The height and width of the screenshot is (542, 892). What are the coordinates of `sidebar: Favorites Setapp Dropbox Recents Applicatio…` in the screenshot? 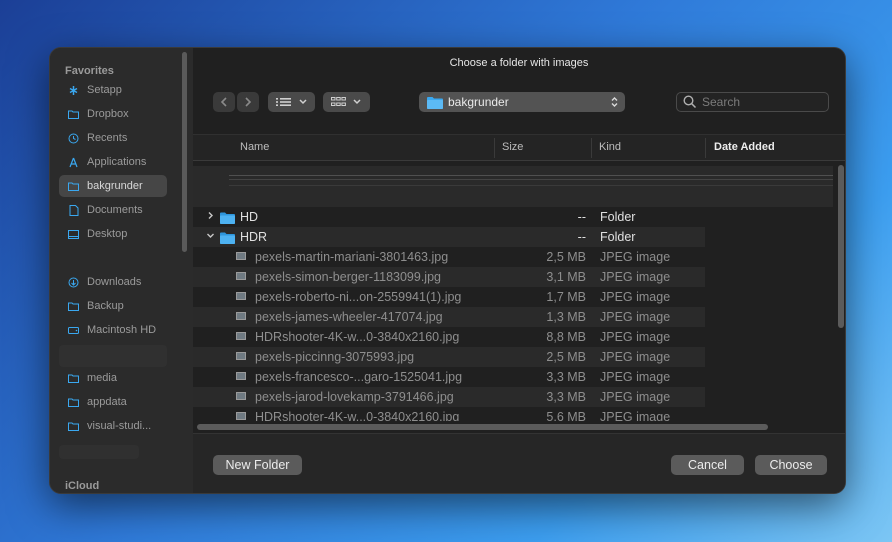 It's located at (122, 270).